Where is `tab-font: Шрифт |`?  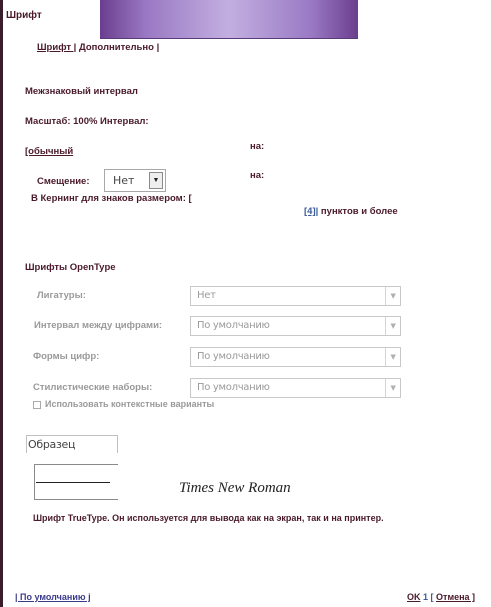 tab-font: Шрифт | is located at coordinates (56, 47).